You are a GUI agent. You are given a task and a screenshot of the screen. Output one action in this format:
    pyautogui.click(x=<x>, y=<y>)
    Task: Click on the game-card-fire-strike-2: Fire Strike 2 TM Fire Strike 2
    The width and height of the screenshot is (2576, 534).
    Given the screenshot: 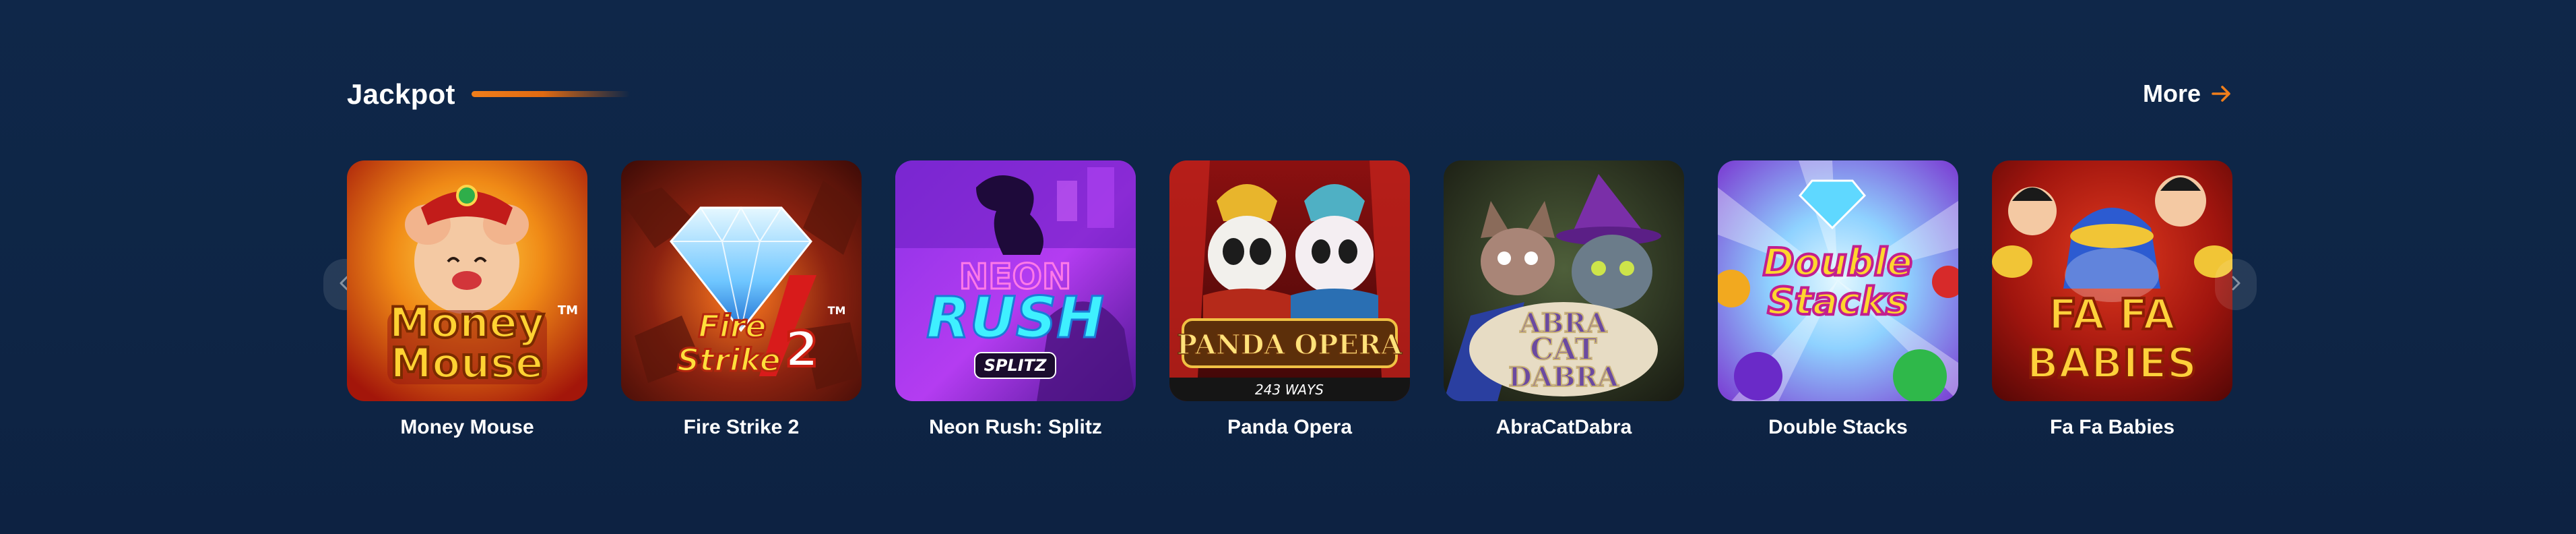 What is the action you would take?
    pyautogui.click(x=742, y=299)
    